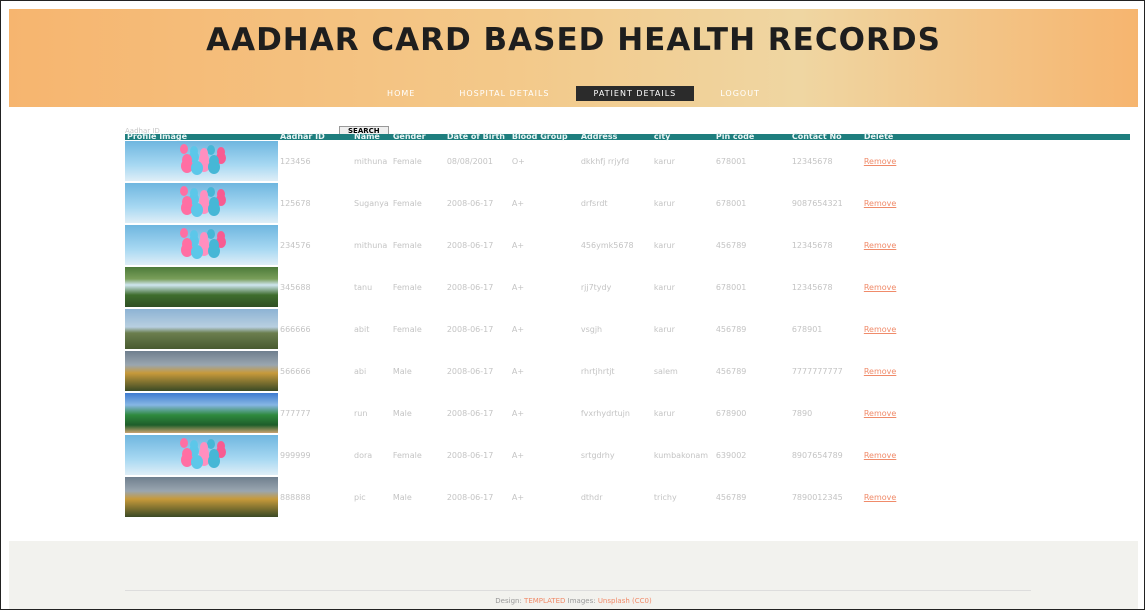 The height and width of the screenshot is (610, 1145). I want to click on cell-dob: 08/08/2001, so click(469, 161).